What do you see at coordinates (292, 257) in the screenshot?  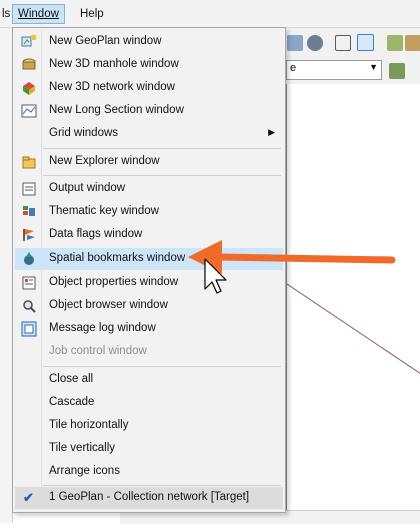 I see `orange-arrow-icon` at bounding box center [292, 257].